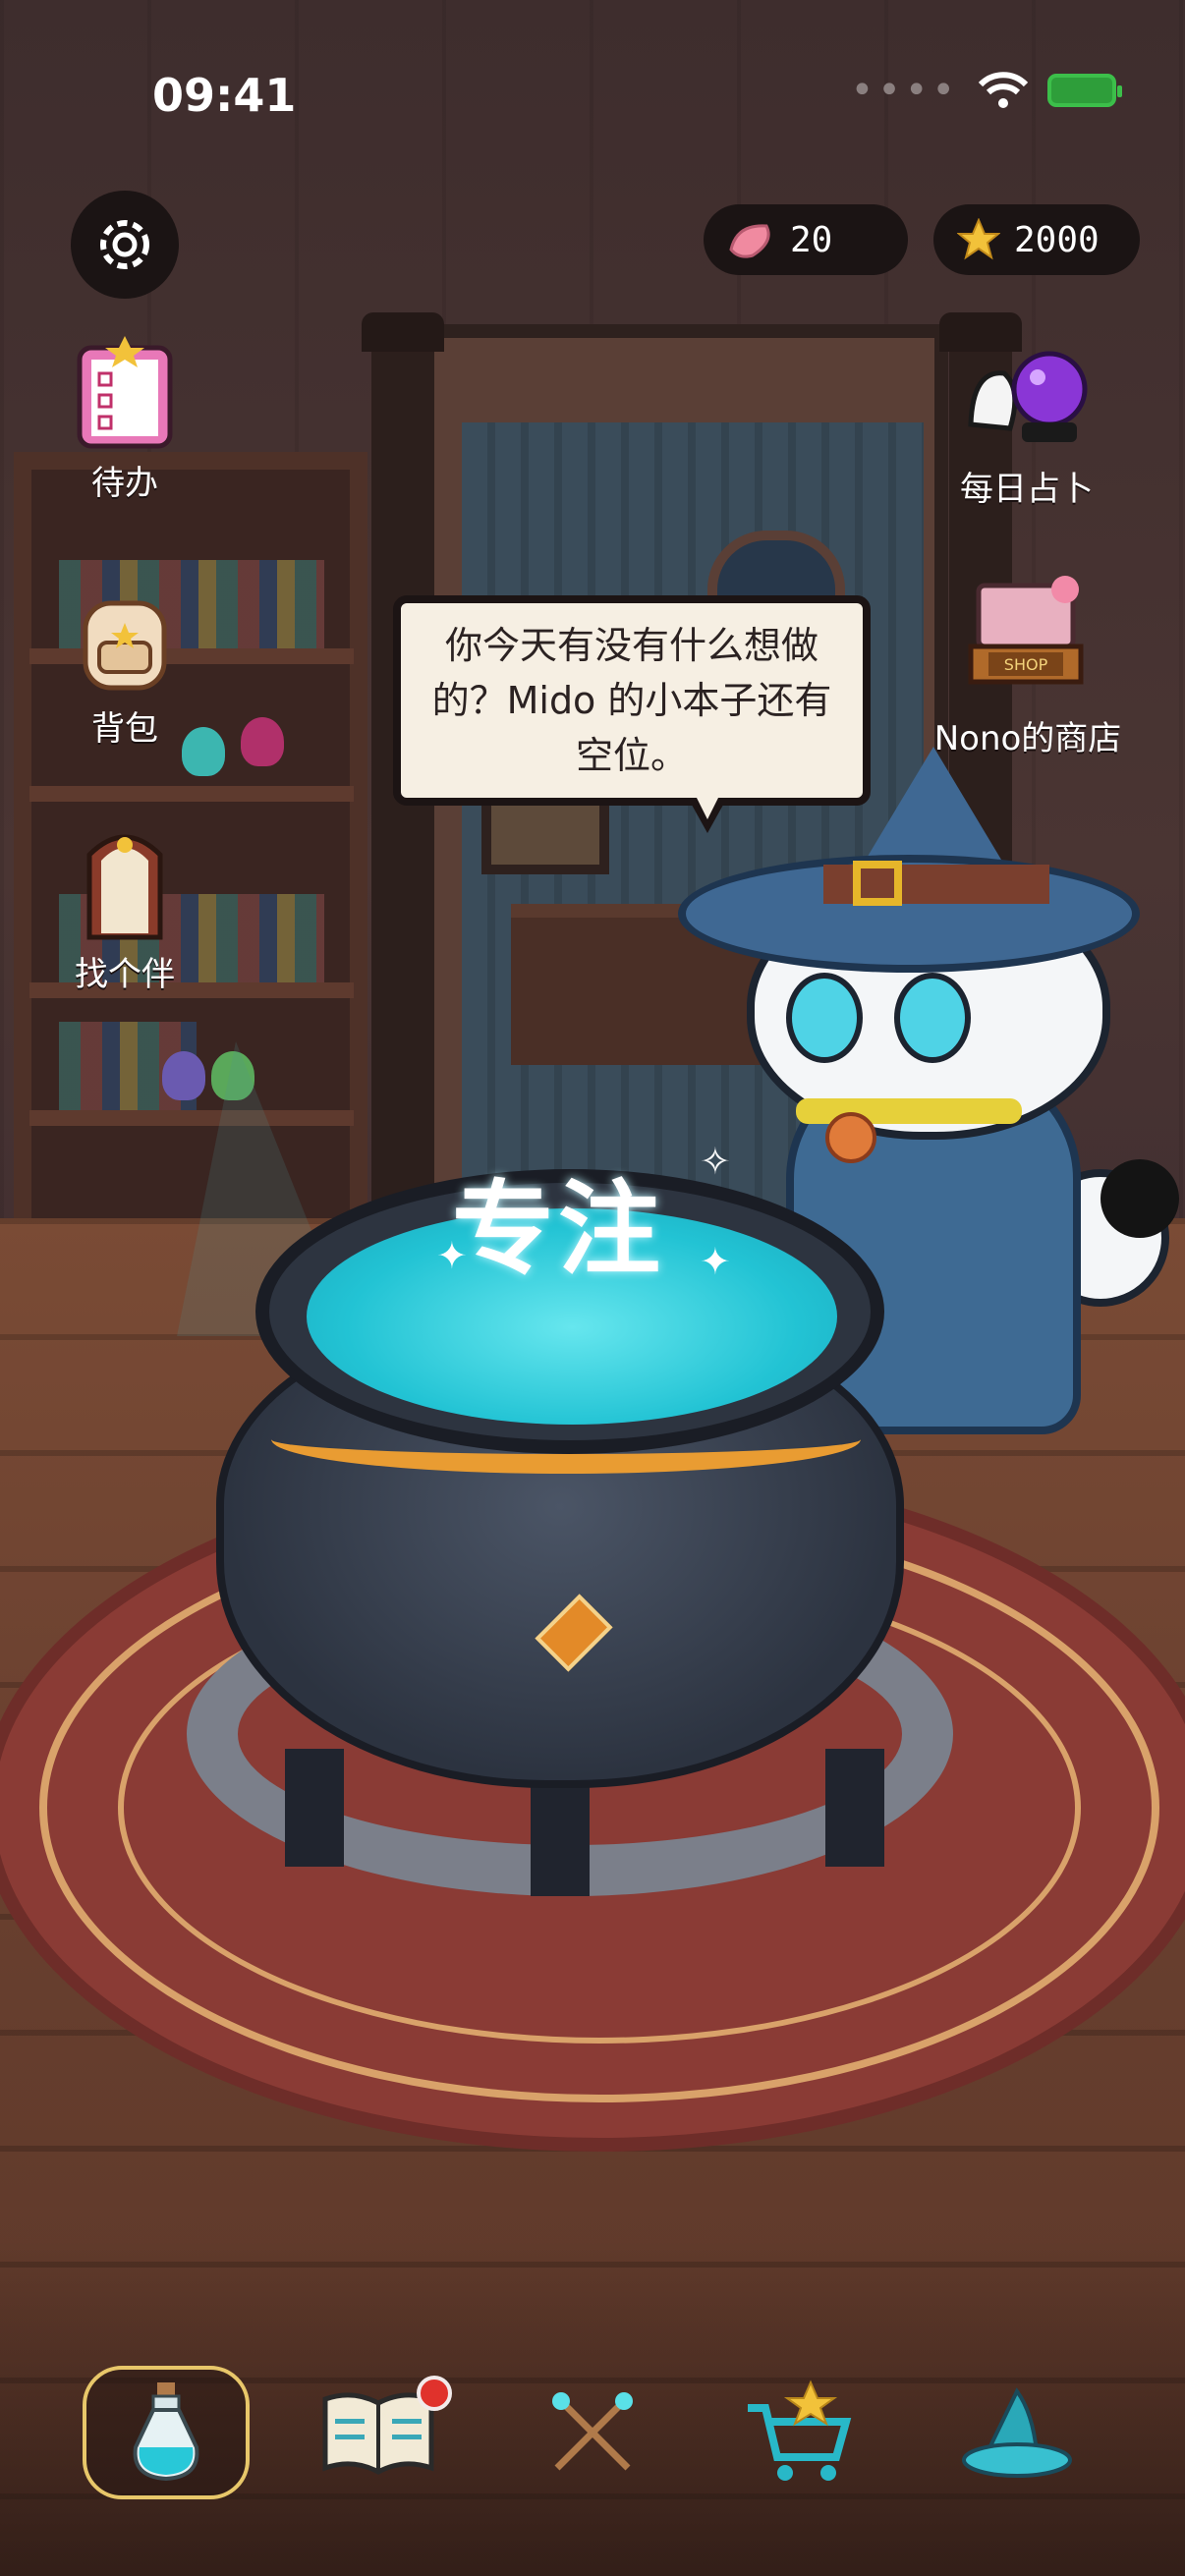 Image resolution: width=1185 pixels, height=2576 pixels. What do you see at coordinates (1026, 630) in the screenshot?
I see `shop-icon: SHOP` at bounding box center [1026, 630].